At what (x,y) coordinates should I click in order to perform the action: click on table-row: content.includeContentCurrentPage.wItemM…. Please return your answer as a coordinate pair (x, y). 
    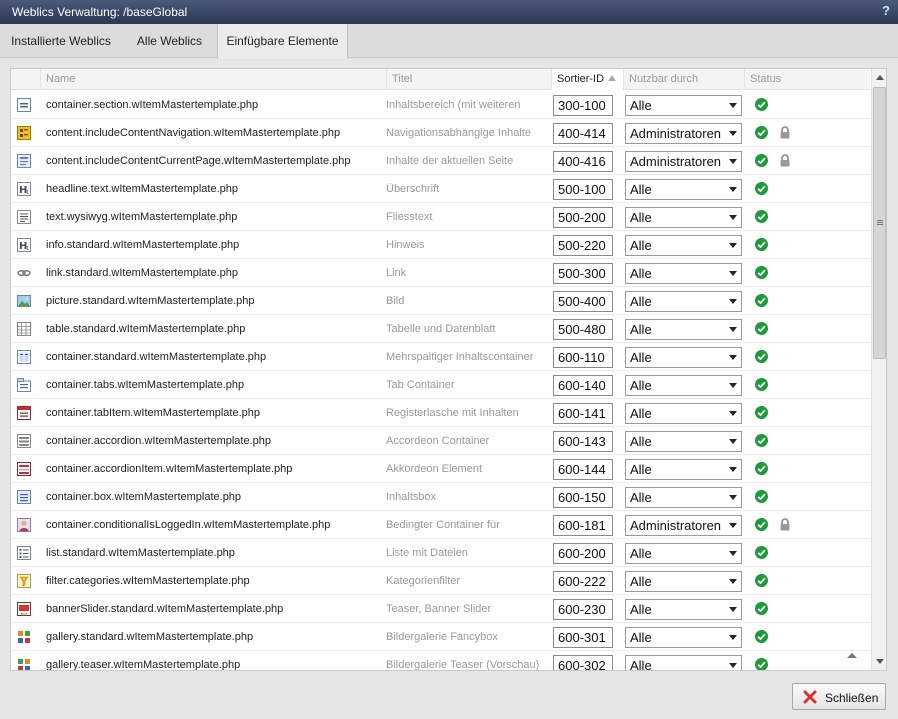
    Looking at the image, I should click on (440, 161).